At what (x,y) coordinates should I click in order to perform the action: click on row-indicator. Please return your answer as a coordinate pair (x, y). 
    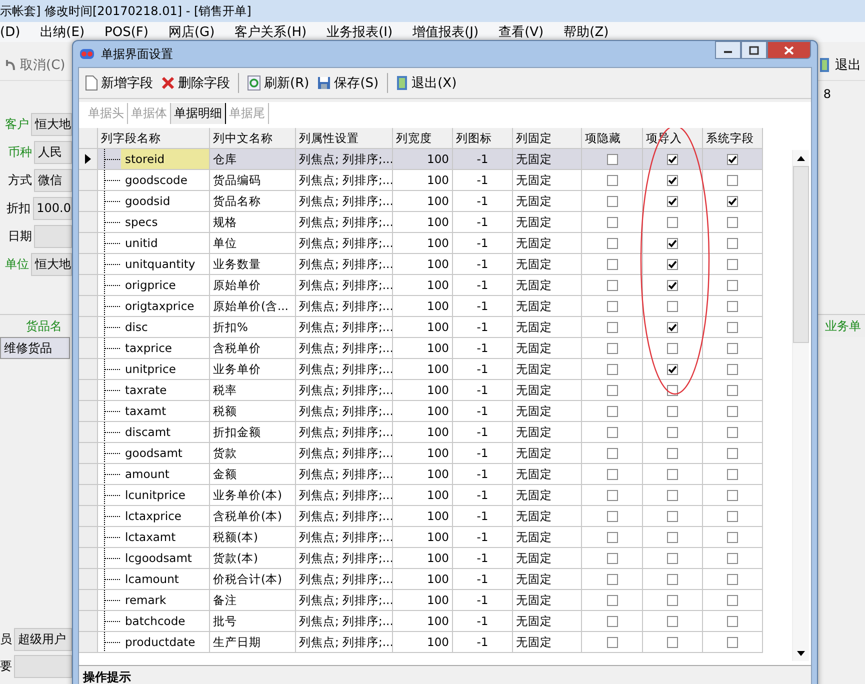
    Looking at the image, I should click on (88, 159).